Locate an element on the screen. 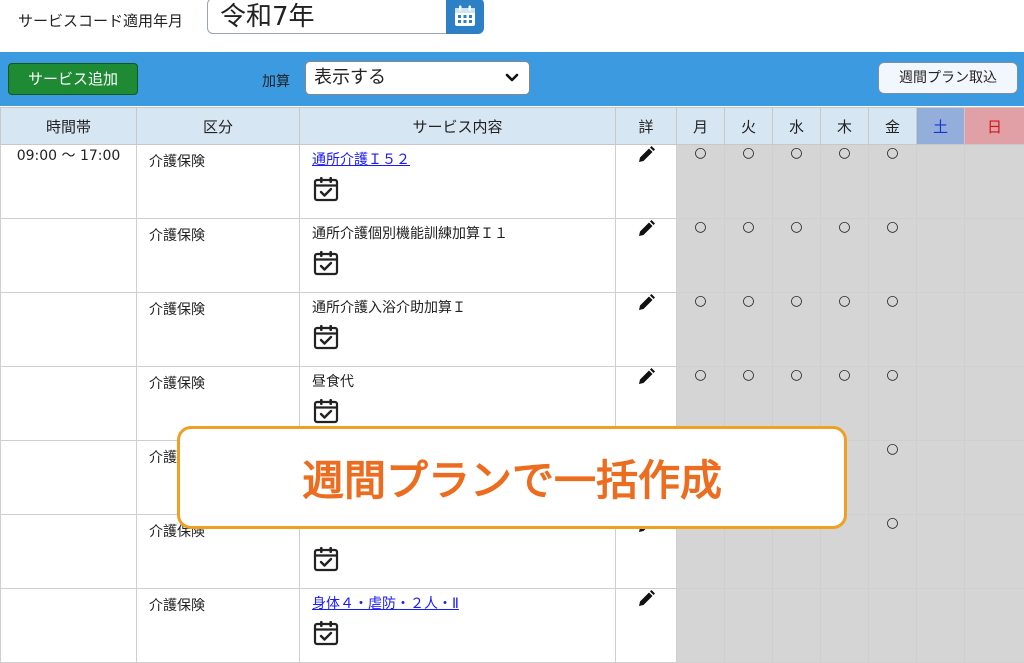  time-cell: 09:00 ～ 17:00 is located at coordinates (69, 182).